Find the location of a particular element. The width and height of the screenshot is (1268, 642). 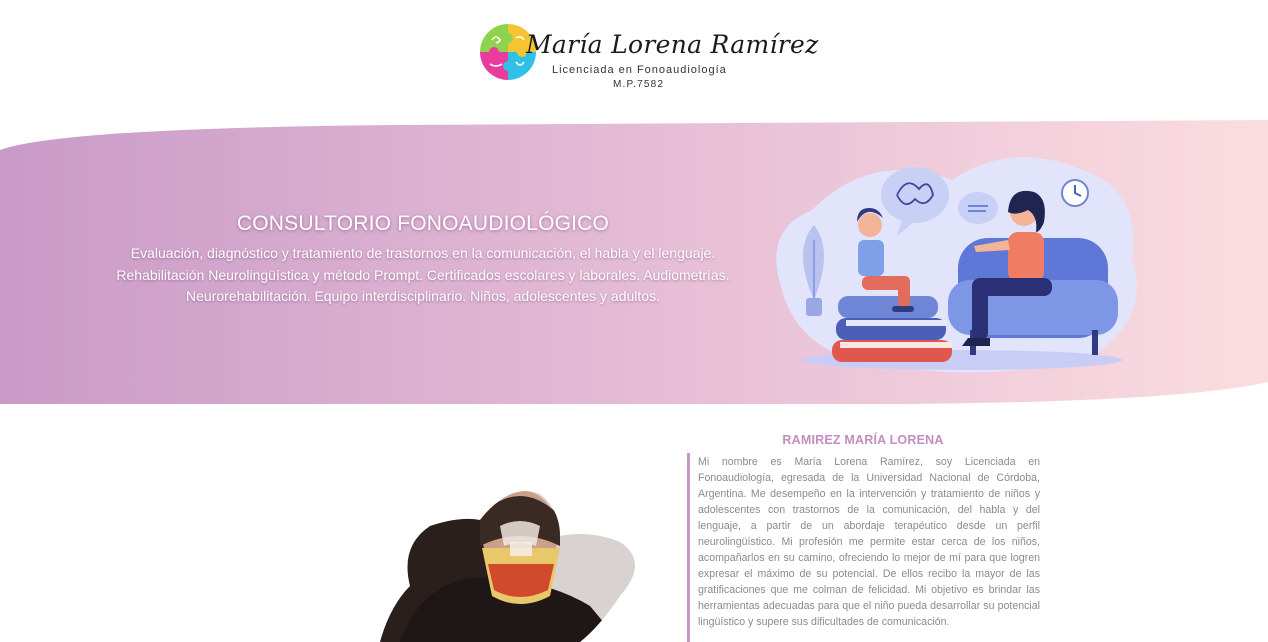

therapy-illustration-icon is located at coordinates (956, 265).